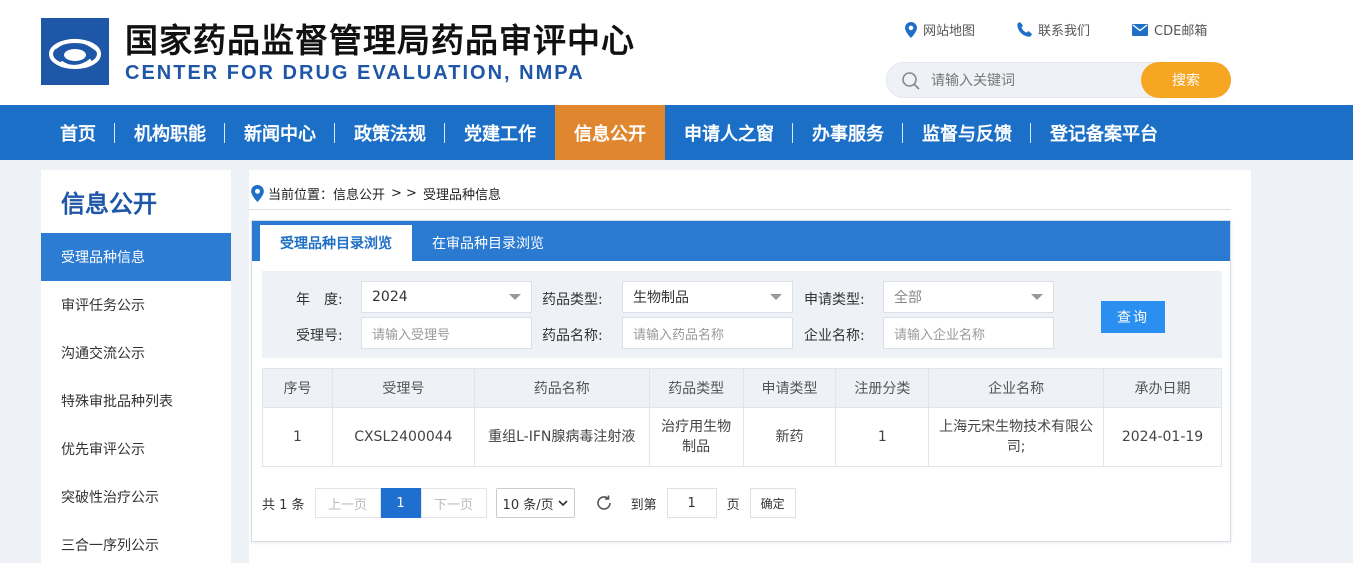 The height and width of the screenshot is (563, 1353). I want to click on table-header-row: 序号 受理号 药品名称 药品类型 申请类型 注册分类 企业名称 承办日期, so click(742, 388).